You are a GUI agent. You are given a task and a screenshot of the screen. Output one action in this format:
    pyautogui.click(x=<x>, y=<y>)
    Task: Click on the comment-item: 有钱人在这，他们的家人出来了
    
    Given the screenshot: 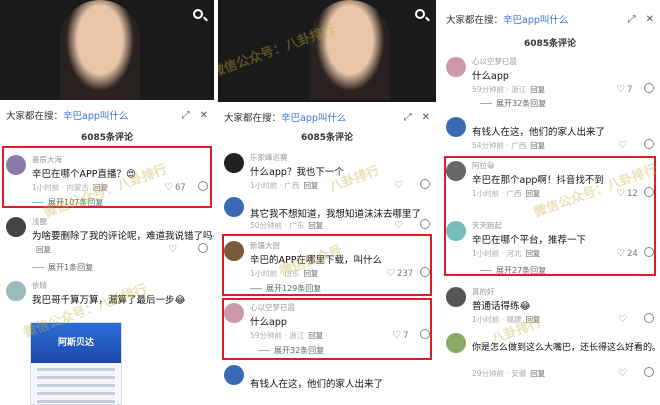 What is the action you would take?
    pyautogui.click(x=327, y=383)
    